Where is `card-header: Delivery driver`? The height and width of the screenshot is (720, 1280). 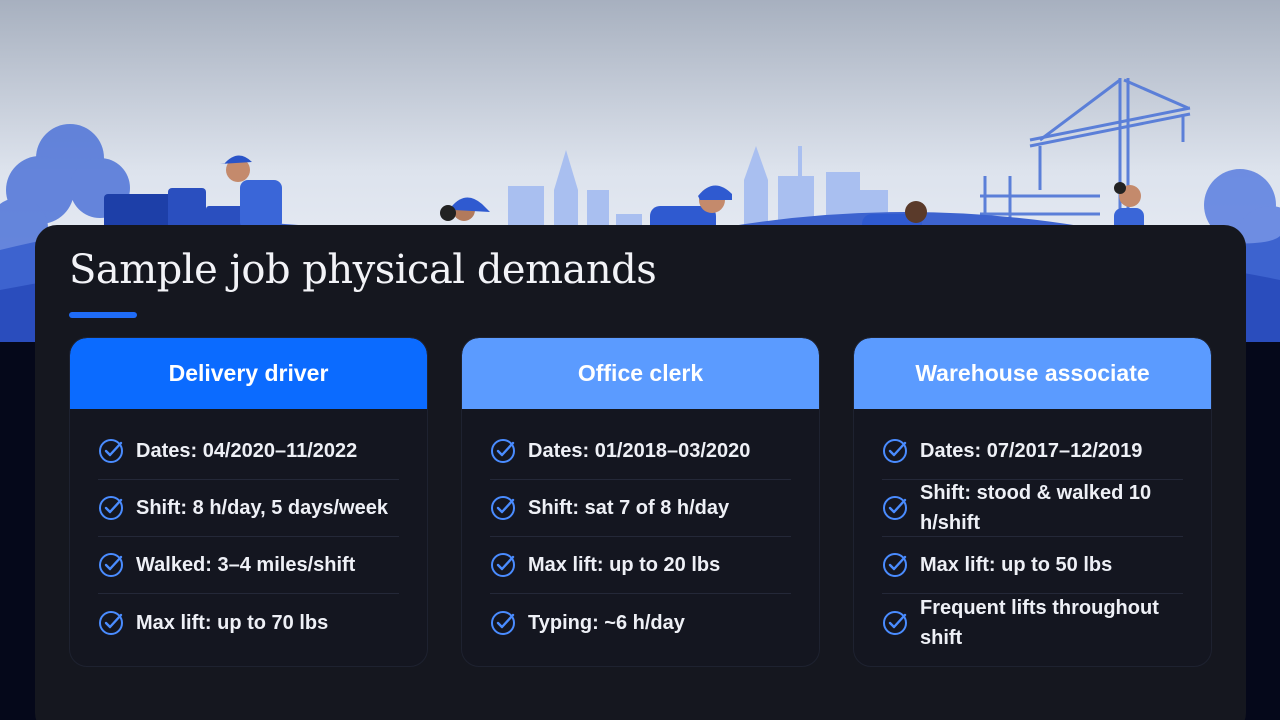
card-header: Delivery driver is located at coordinates (248, 373).